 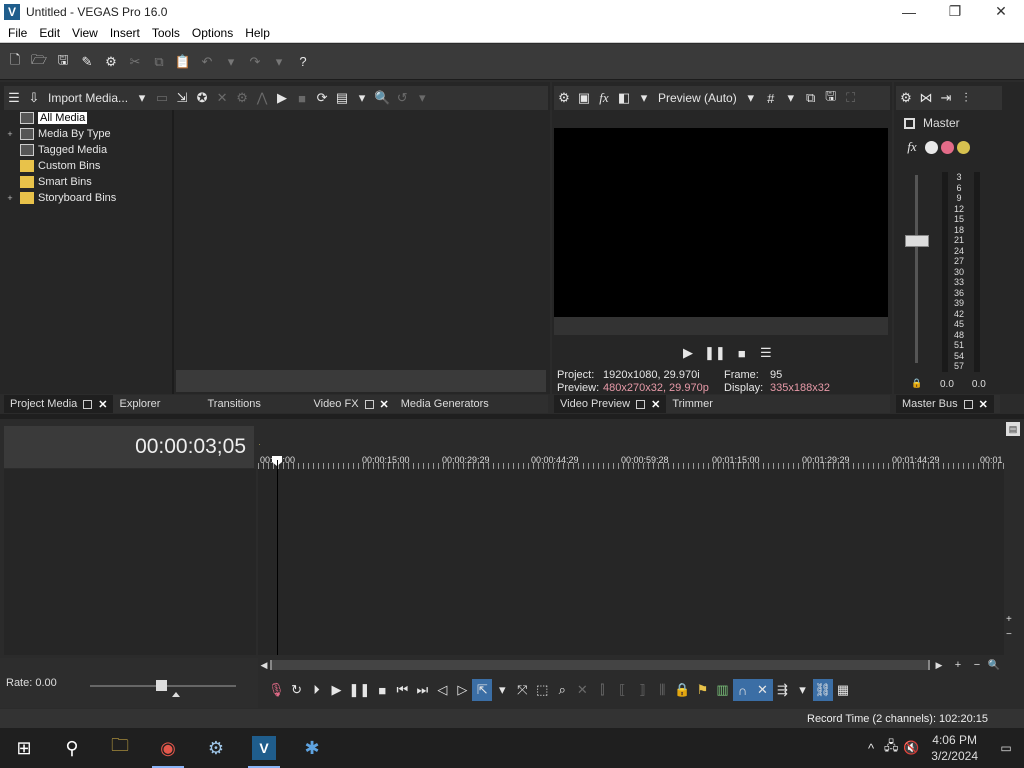 I want to click on search-icon: 🔍, so click(x=382, y=98).